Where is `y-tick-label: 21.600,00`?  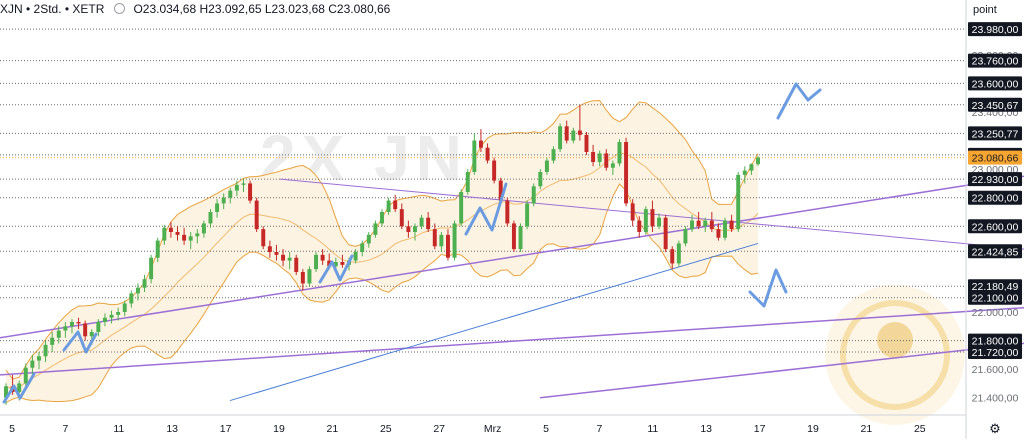
y-tick-label: 21.600,00 is located at coordinates (995, 370).